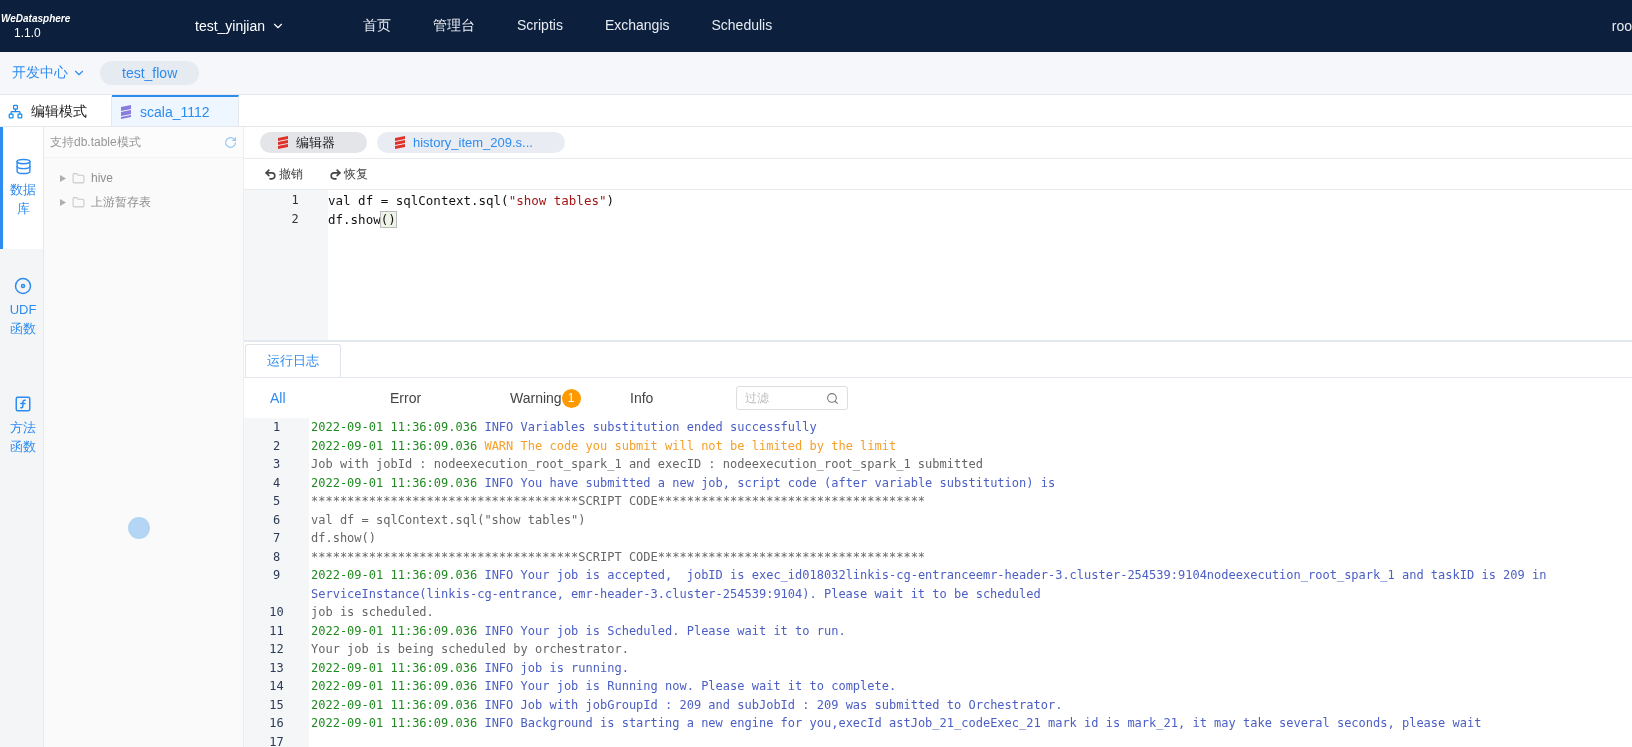 This screenshot has height=747, width=1632. Describe the element at coordinates (362, 220) in the screenshot. I see `code-line: df.show()` at that location.